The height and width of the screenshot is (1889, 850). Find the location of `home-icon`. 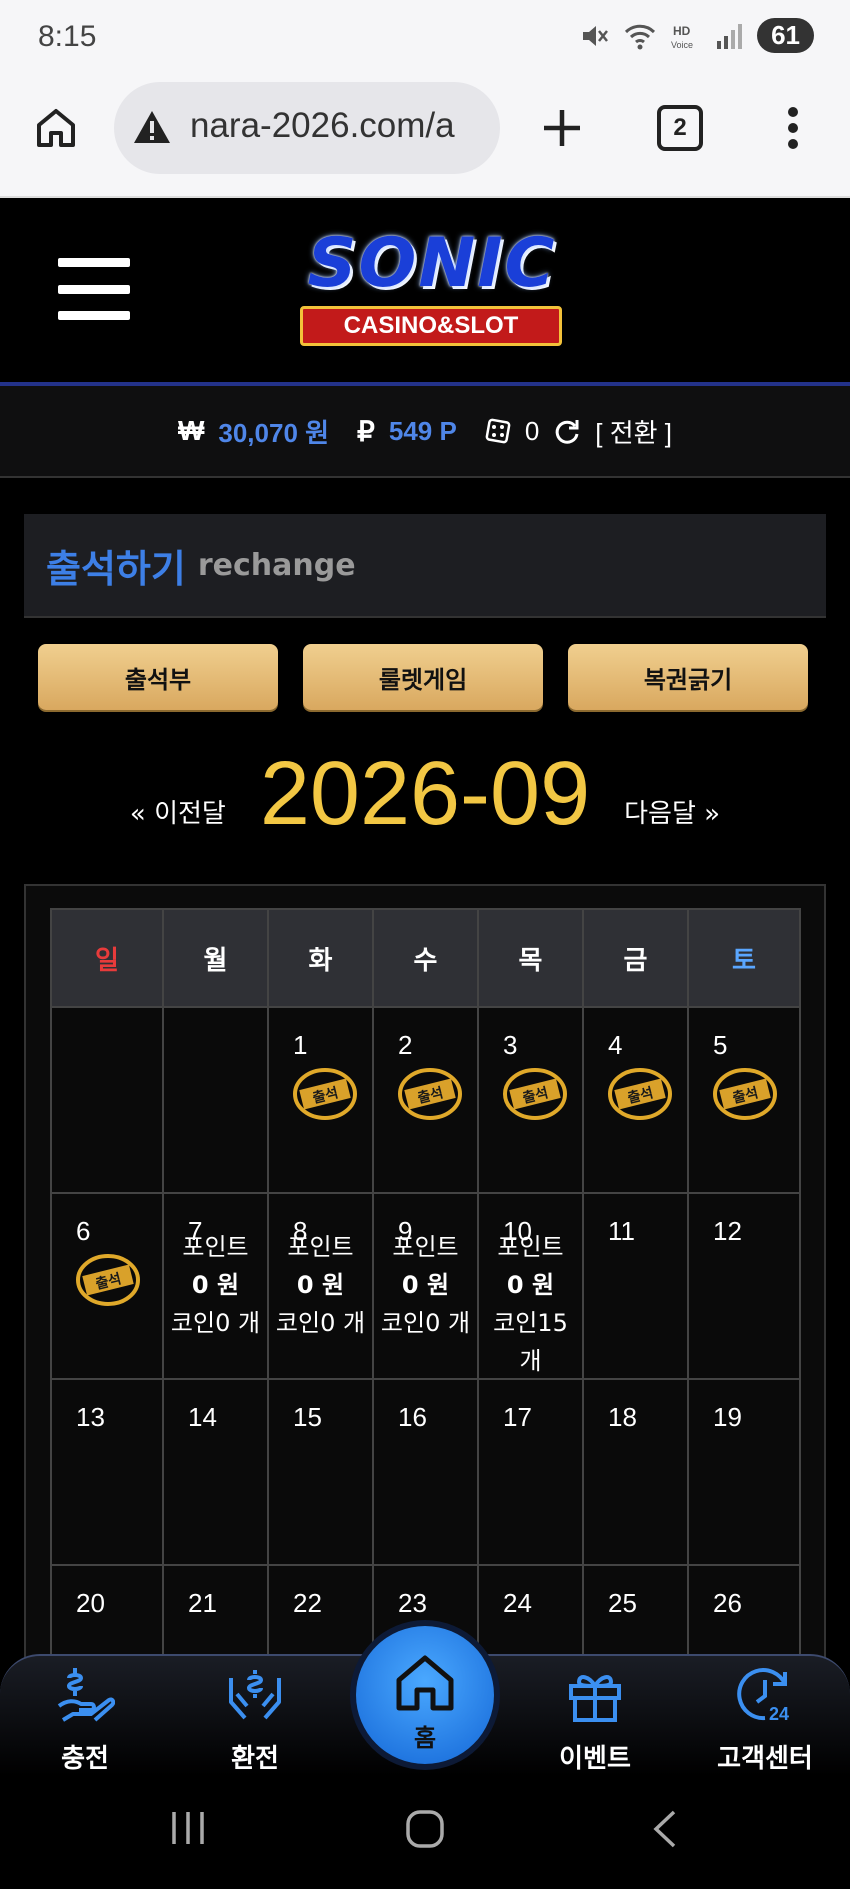

home-icon is located at coordinates (56, 128).